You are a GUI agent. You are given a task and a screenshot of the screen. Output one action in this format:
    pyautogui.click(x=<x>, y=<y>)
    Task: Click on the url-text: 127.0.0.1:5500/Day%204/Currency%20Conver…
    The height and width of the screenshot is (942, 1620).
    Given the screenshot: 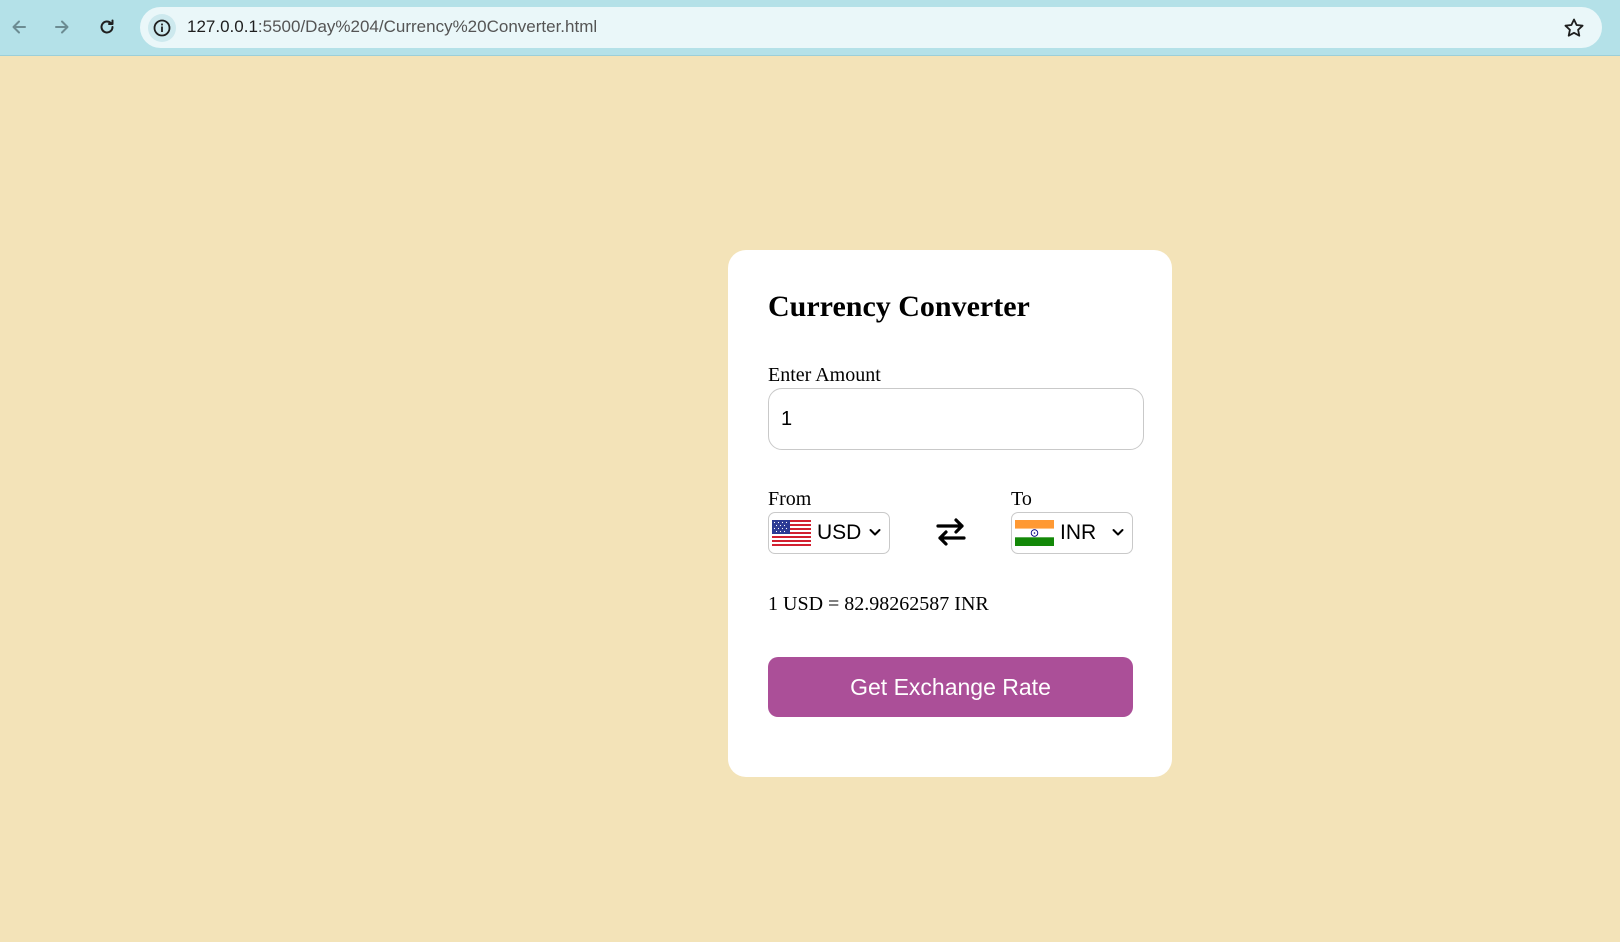 What is the action you would take?
    pyautogui.click(x=392, y=27)
    